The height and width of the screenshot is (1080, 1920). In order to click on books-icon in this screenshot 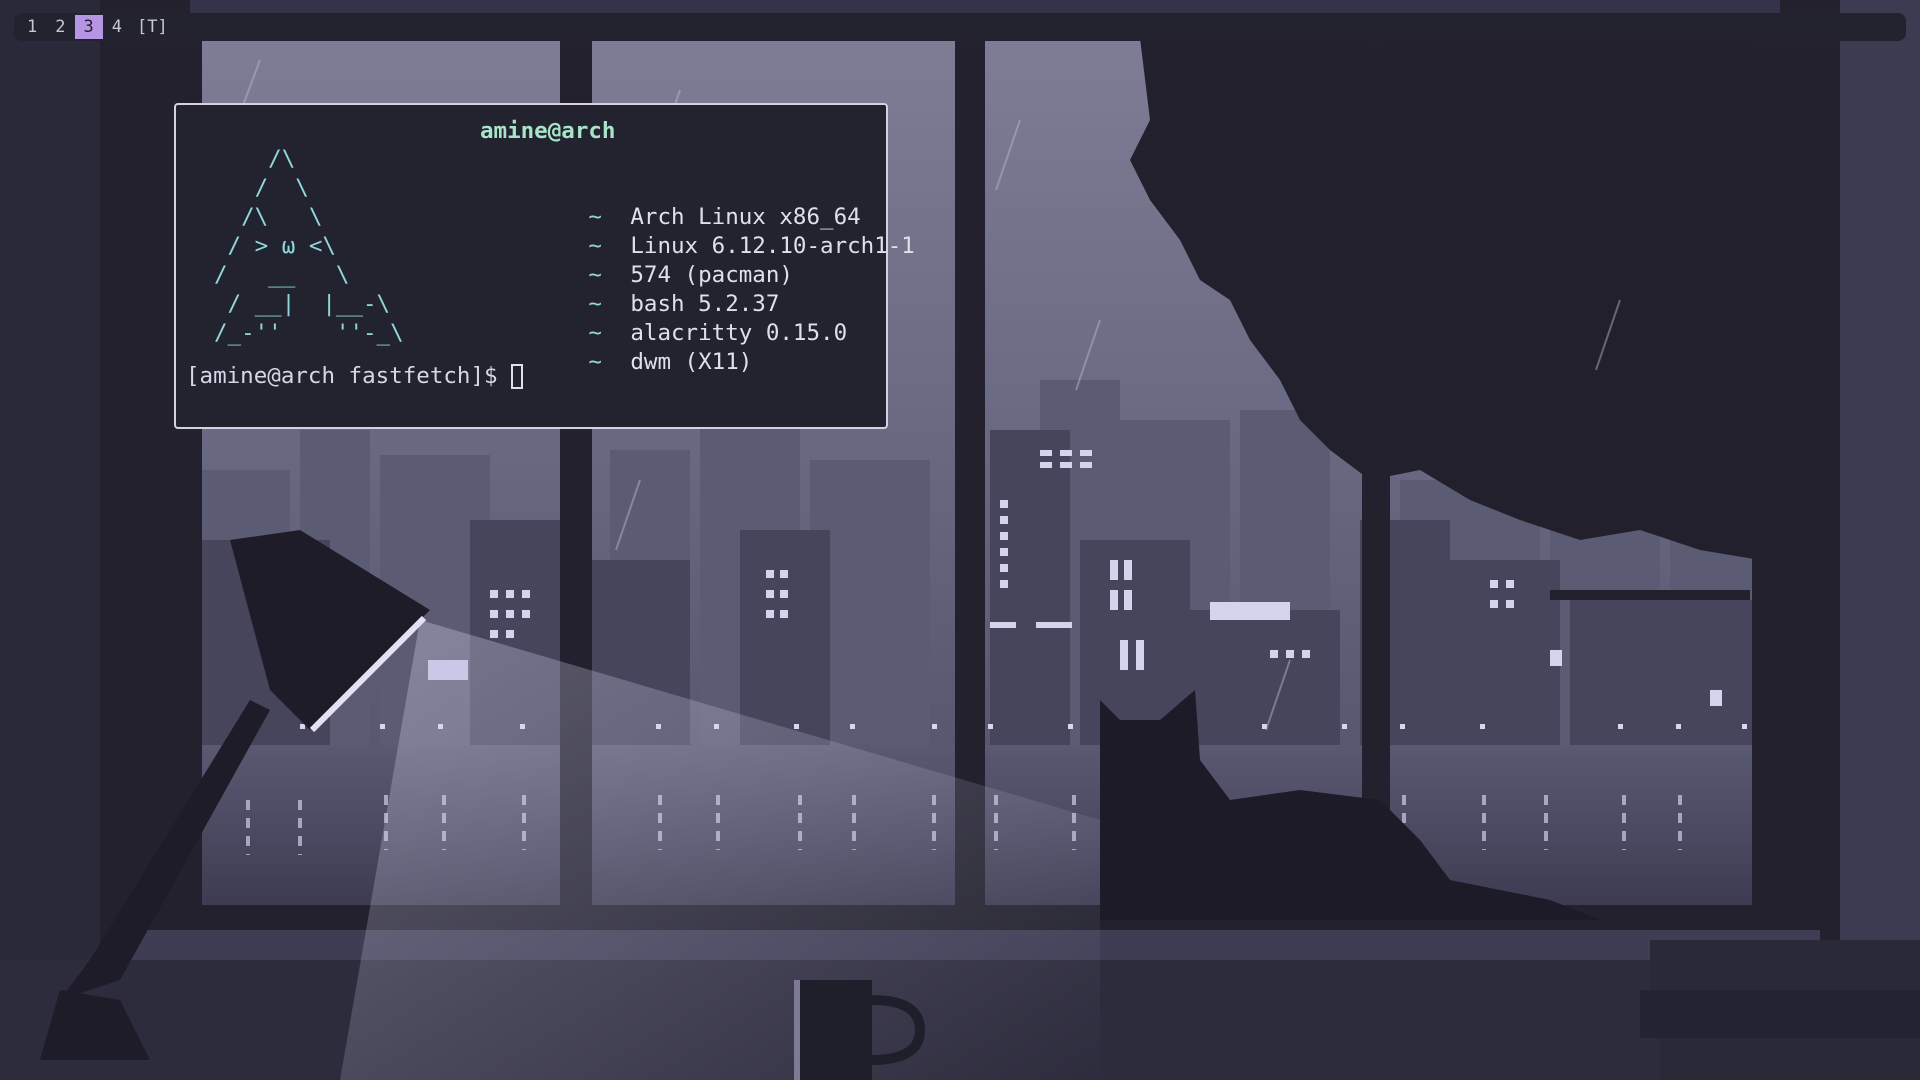, I will do `click(1780, 1010)`.